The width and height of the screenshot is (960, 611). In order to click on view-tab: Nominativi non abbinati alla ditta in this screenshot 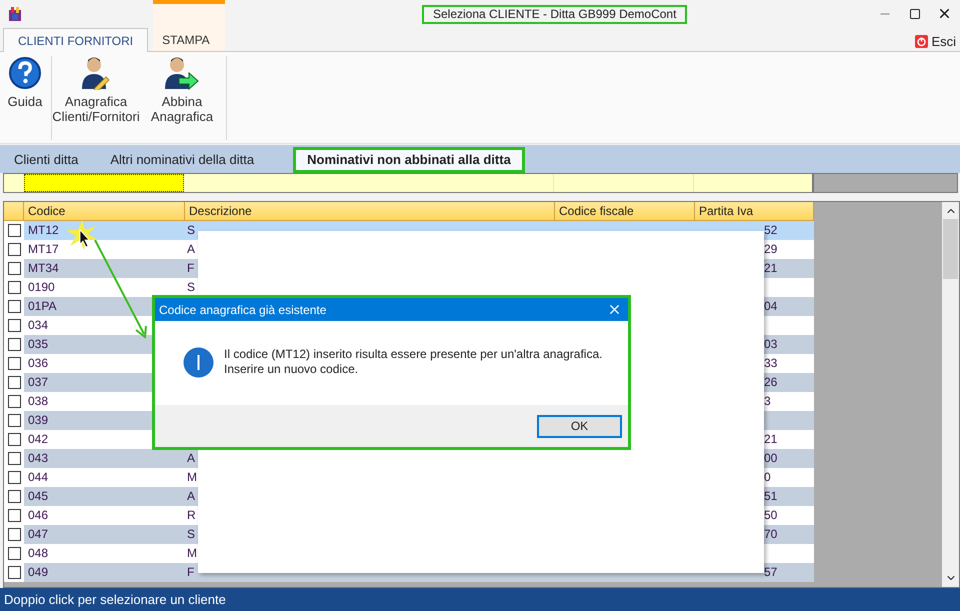, I will do `click(409, 160)`.